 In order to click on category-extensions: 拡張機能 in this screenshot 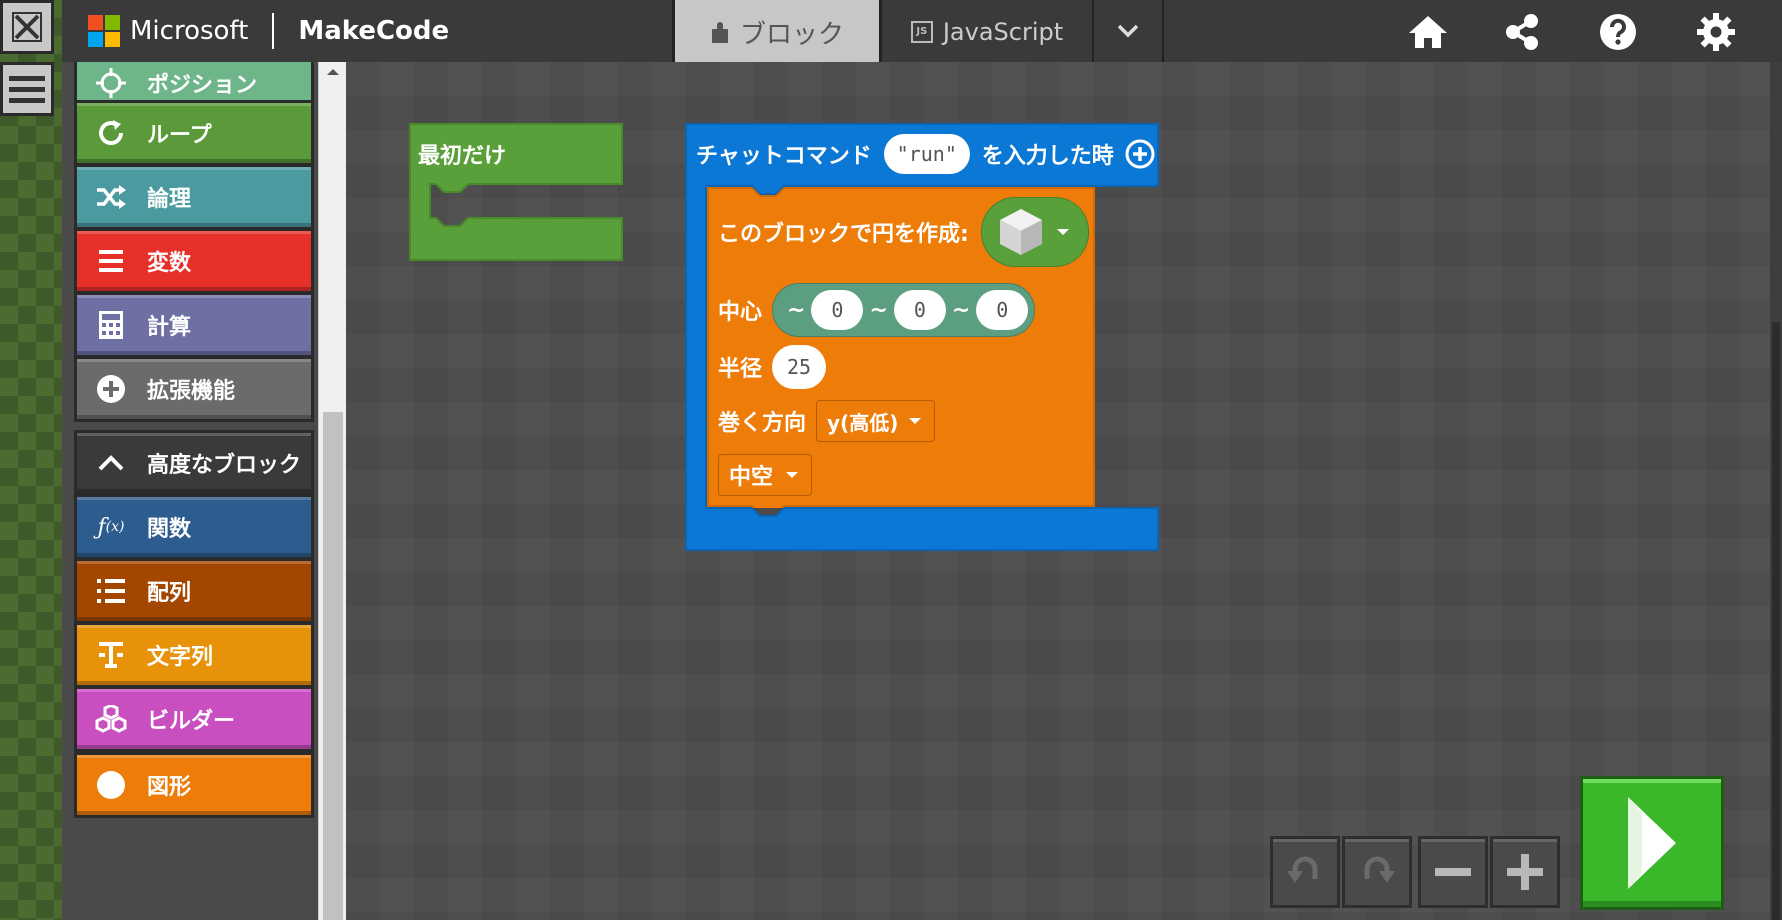, I will do `click(194, 389)`.